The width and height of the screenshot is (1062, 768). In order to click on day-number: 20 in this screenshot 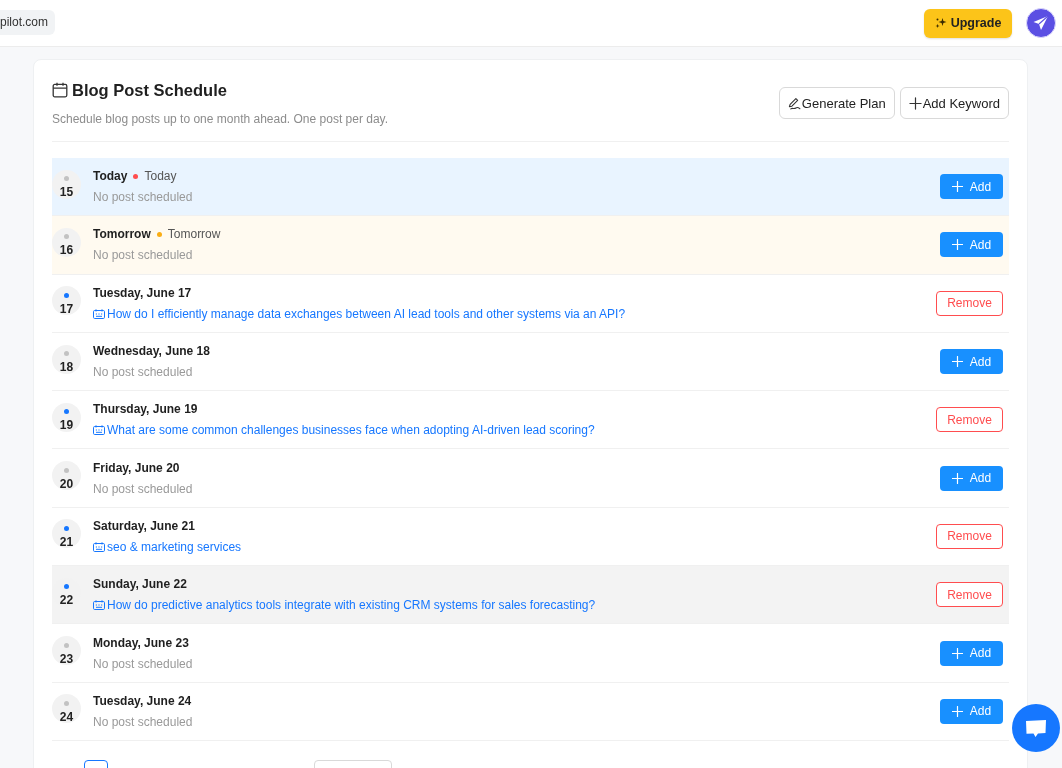, I will do `click(66, 483)`.